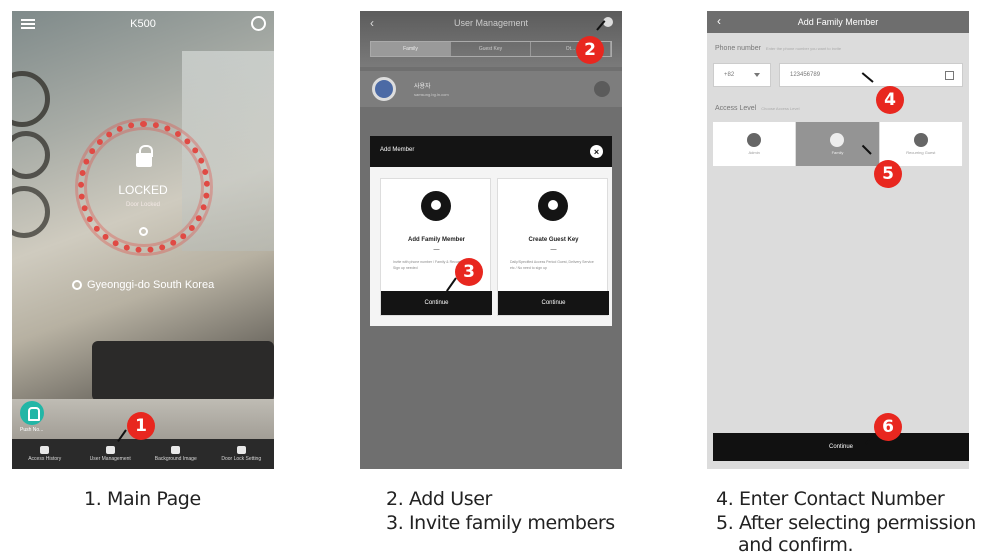 The image size is (1008, 557). Describe the element at coordinates (738, 48) in the screenshot. I see `label-text: Phone number` at that location.